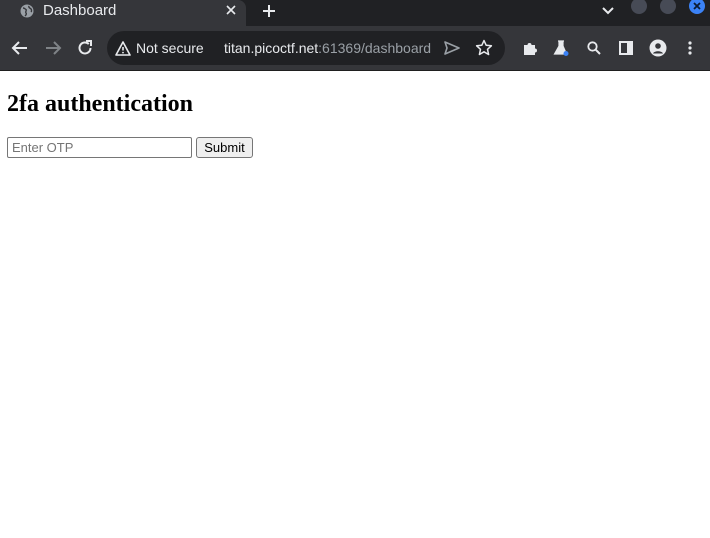  What do you see at coordinates (269, 11) in the screenshot?
I see `new-tab-plus-icon` at bounding box center [269, 11].